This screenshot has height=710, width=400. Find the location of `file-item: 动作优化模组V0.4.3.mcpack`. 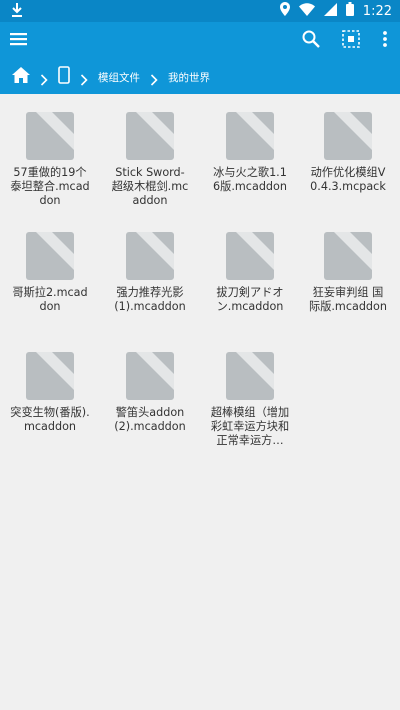

file-item: 动作优化模组V0.4.3.mcpack is located at coordinates (348, 153).